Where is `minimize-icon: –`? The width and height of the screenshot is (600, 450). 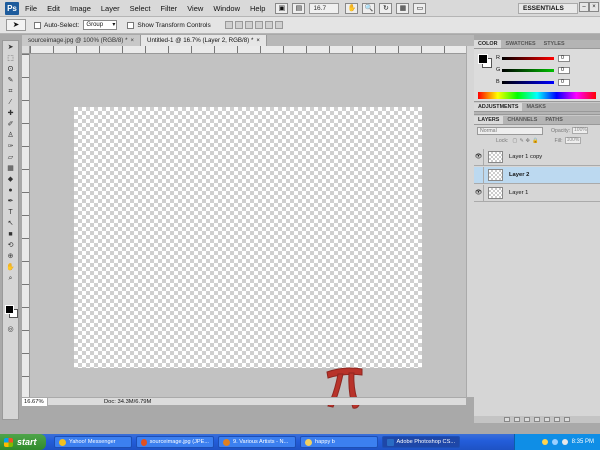 minimize-icon: – is located at coordinates (584, 7).